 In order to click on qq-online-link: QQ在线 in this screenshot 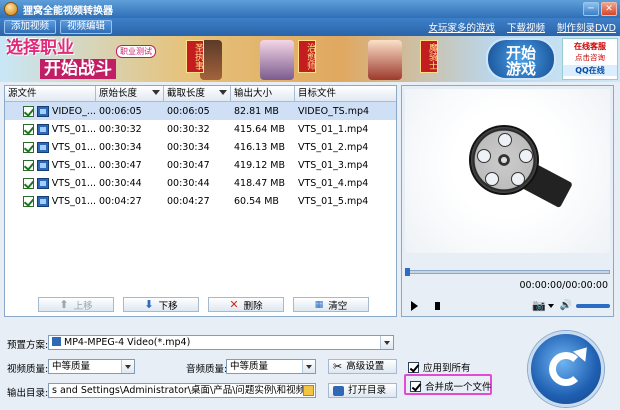, I will do `click(590, 70)`.